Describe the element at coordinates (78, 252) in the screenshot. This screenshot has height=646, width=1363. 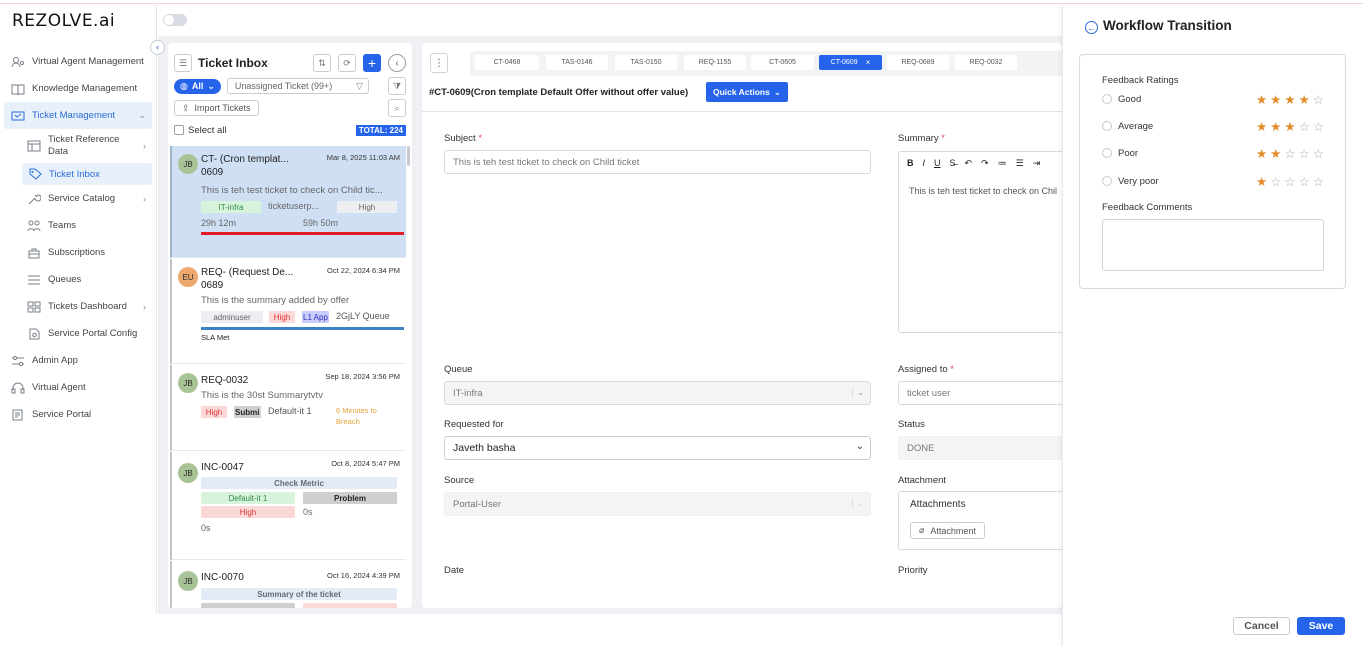
I see `sidebar-item-subscriptions: Subscriptions` at that location.